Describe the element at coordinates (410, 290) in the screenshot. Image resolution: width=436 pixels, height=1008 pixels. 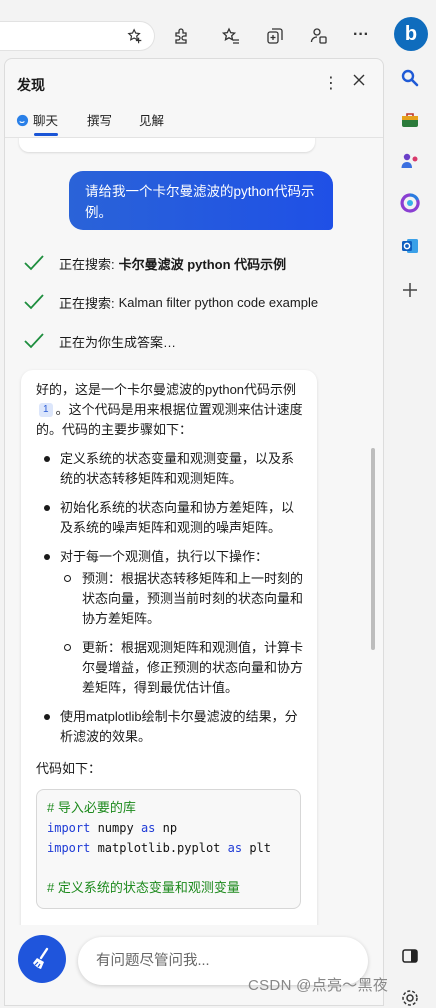
I see `add-icon` at that location.